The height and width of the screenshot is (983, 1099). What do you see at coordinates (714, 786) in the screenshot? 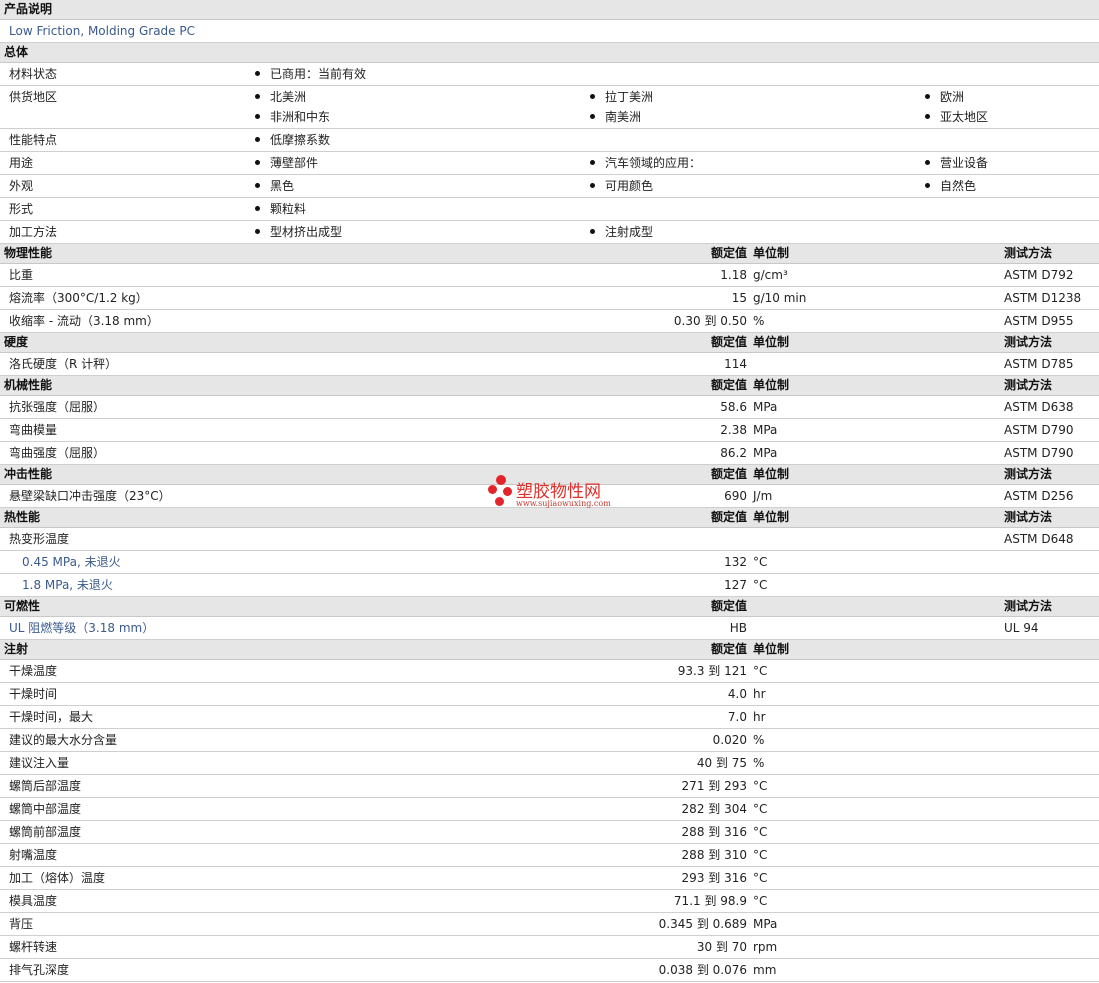
I see `property-value: 271 到 293` at bounding box center [714, 786].